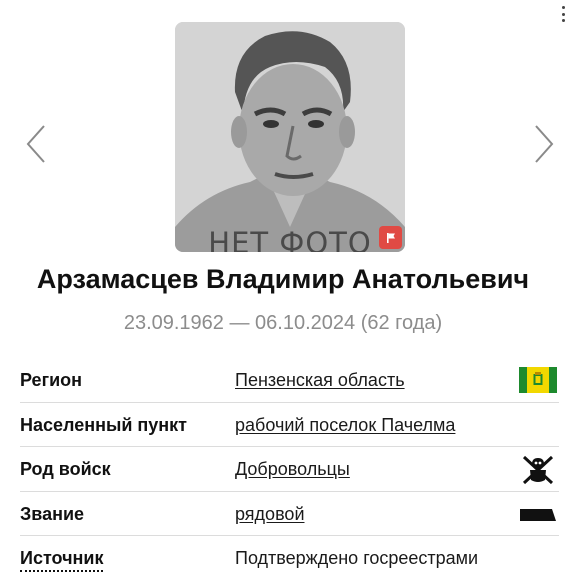 This screenshot has height=583, width=566. I want to click on details-label: Звание, so click(52, 513).